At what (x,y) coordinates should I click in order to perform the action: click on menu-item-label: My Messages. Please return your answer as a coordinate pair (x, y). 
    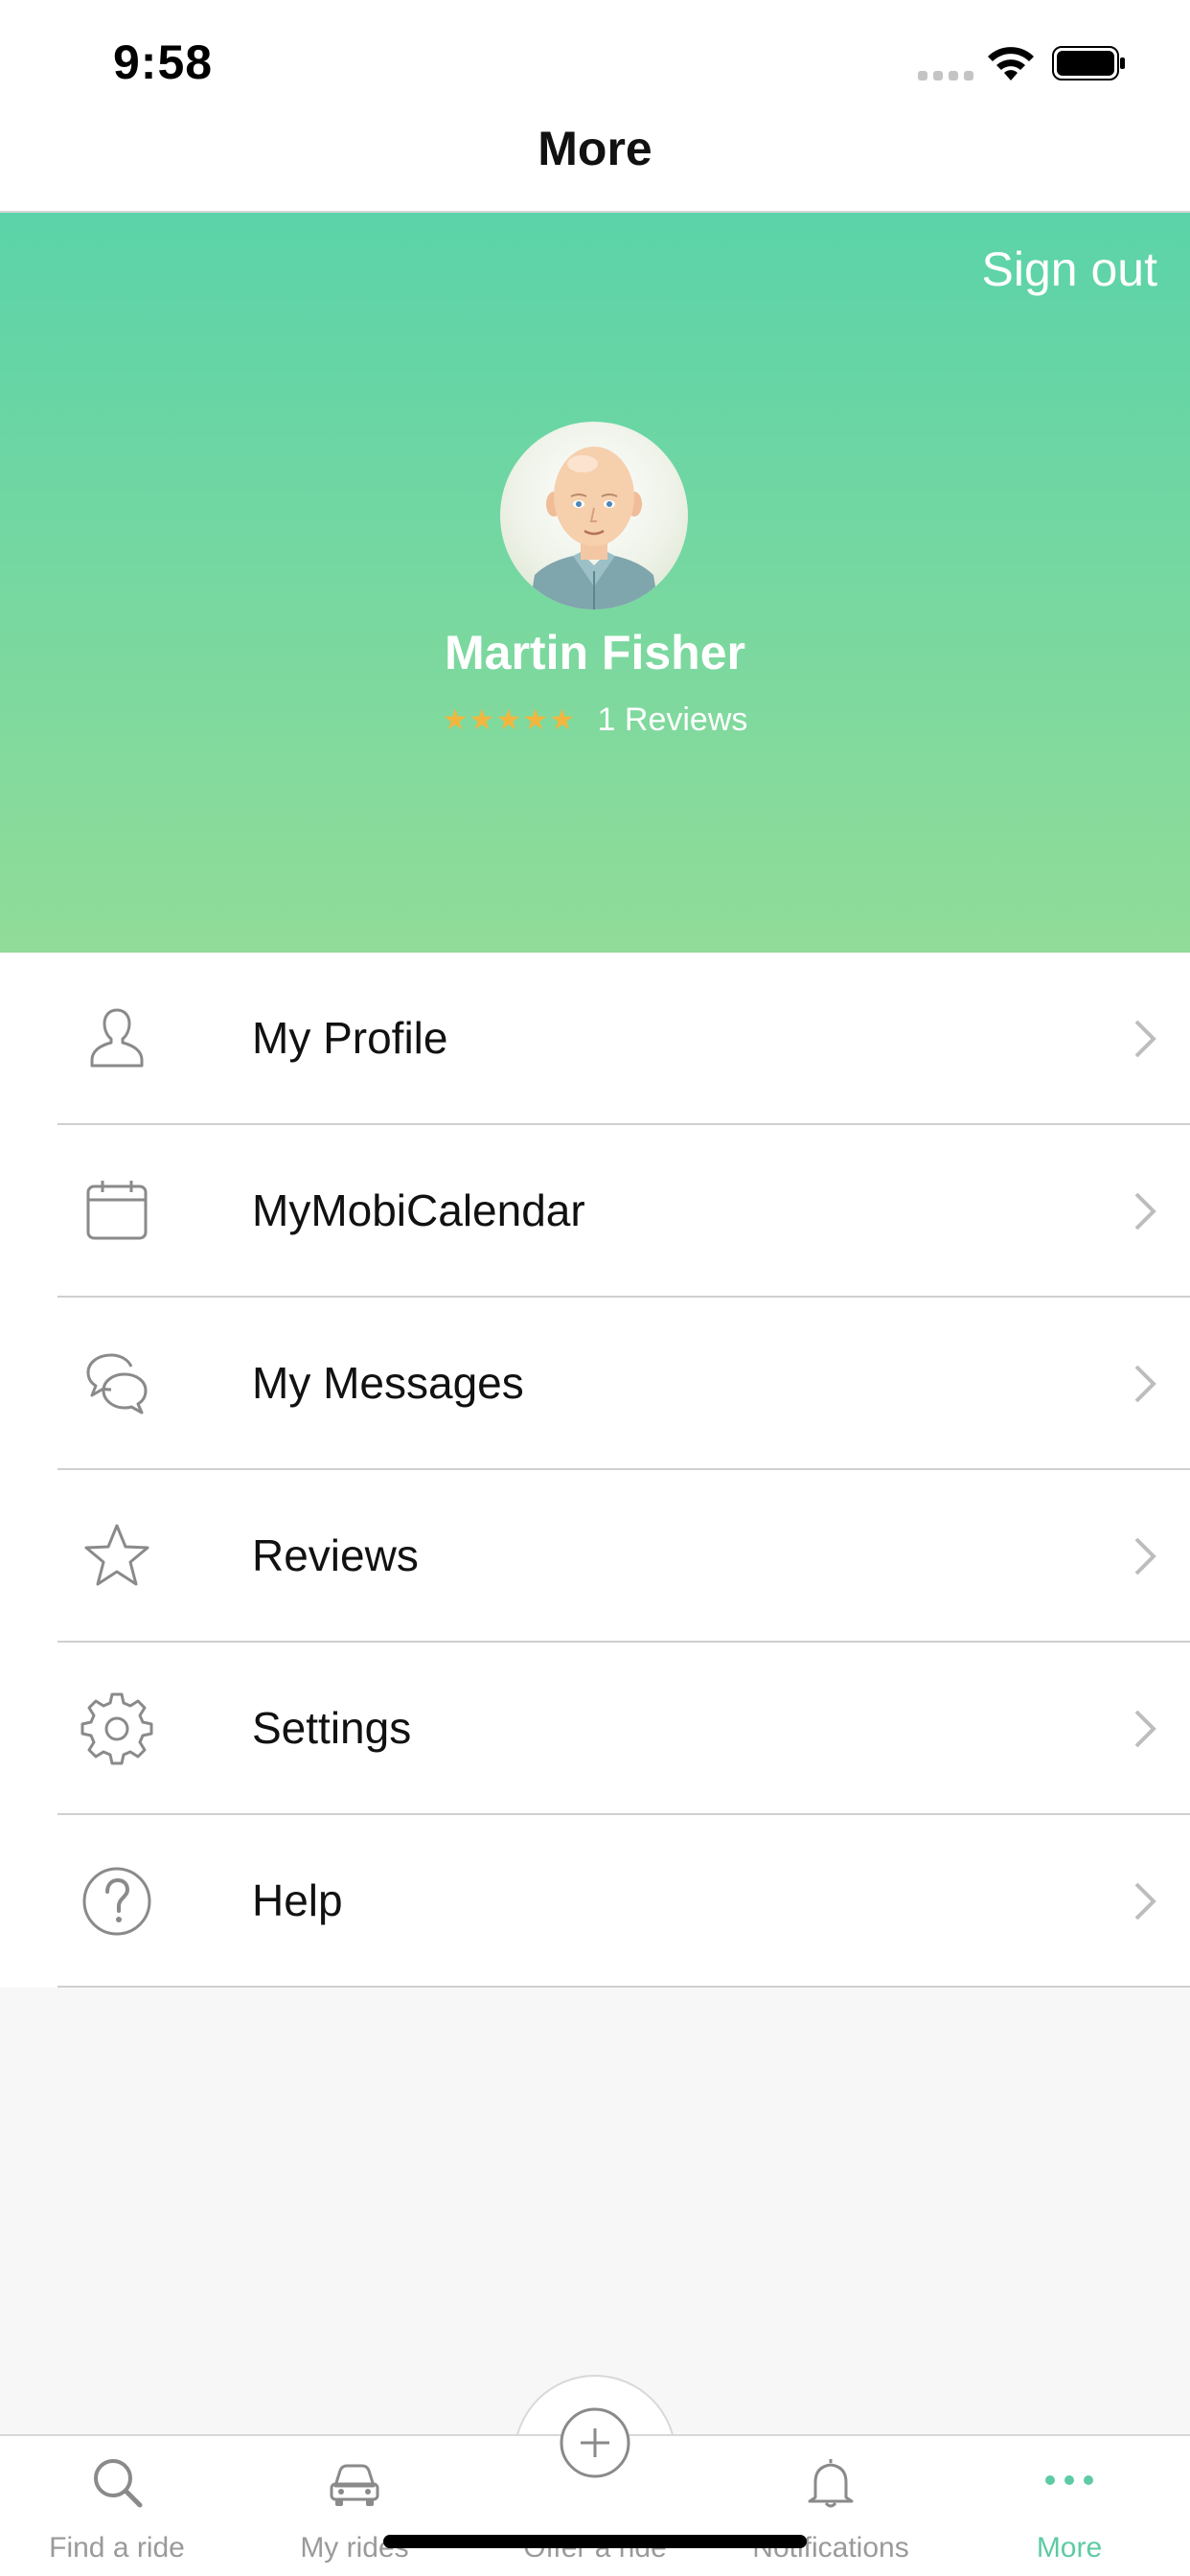
    Looking at the image, I should click on (388, 1383).